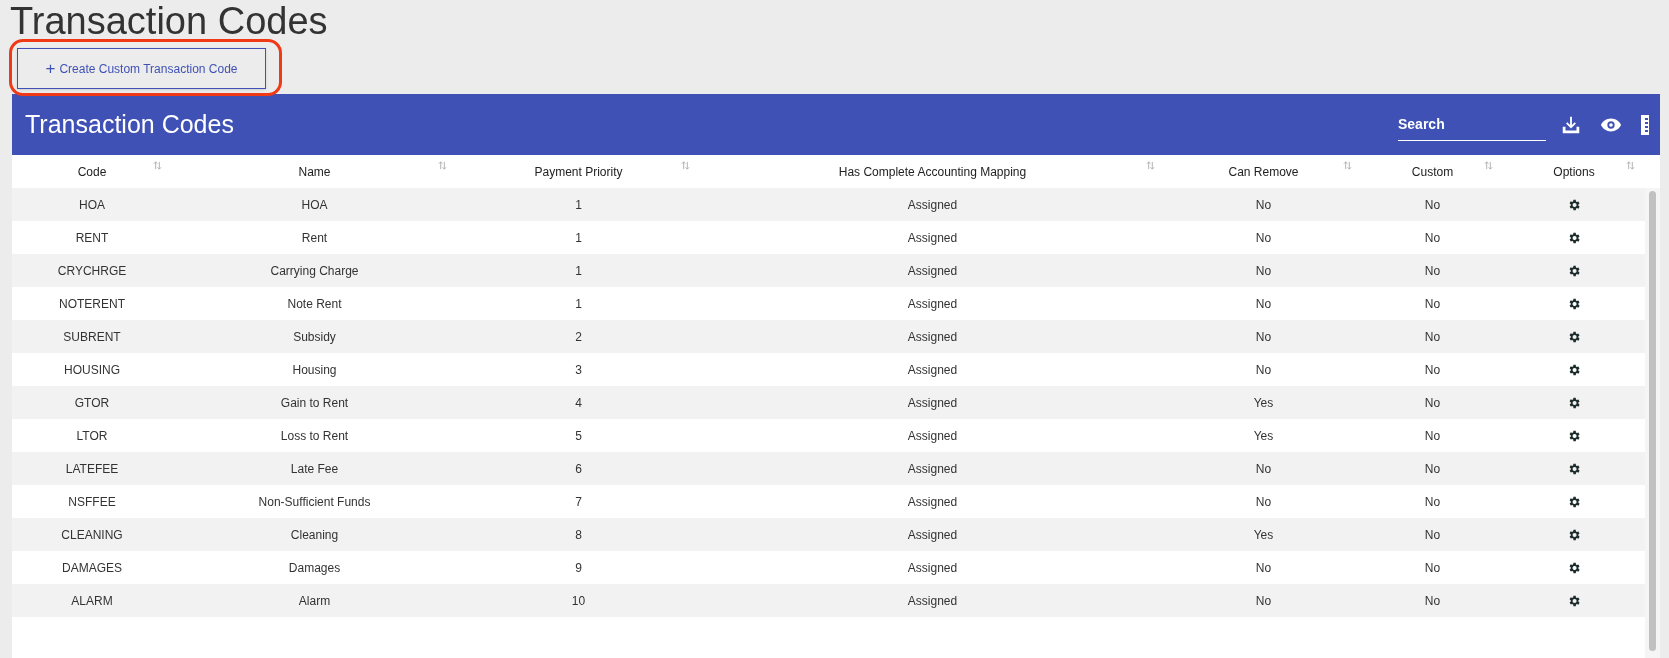  I want to click on table-cell-text: CLEANING, so click(92, 535).